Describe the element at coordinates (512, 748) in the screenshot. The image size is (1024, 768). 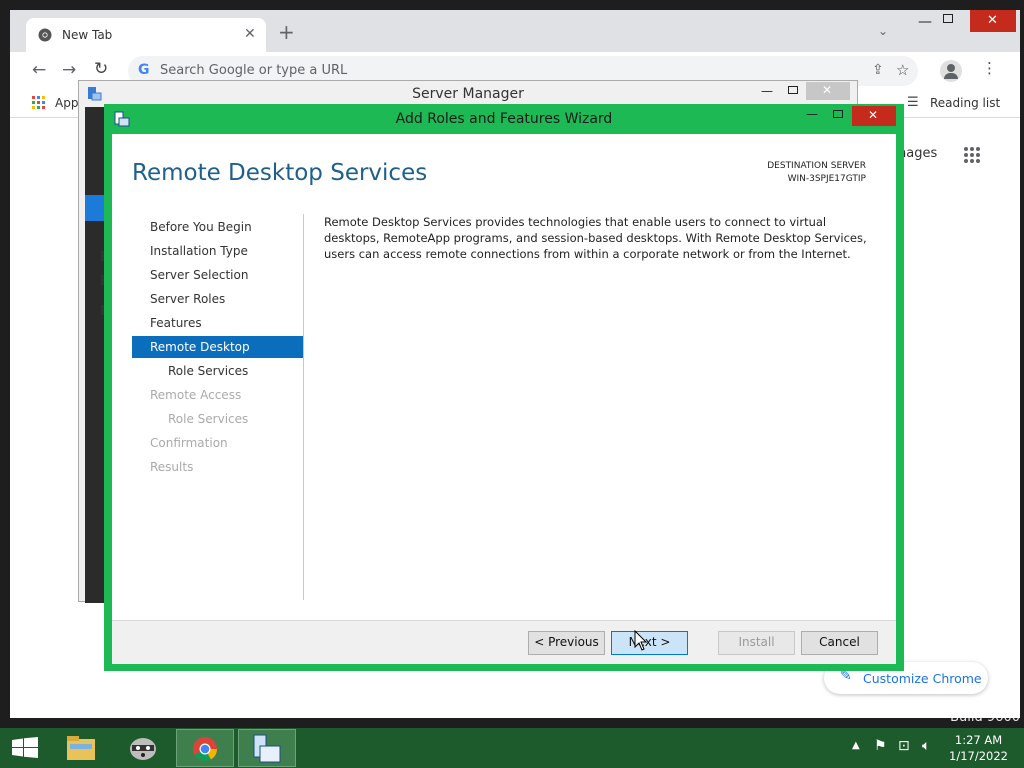
I see `taskbar: ▲ ⚑ ⊡ 🔈︎ 1:27 AM 1/17/2022` at that location.